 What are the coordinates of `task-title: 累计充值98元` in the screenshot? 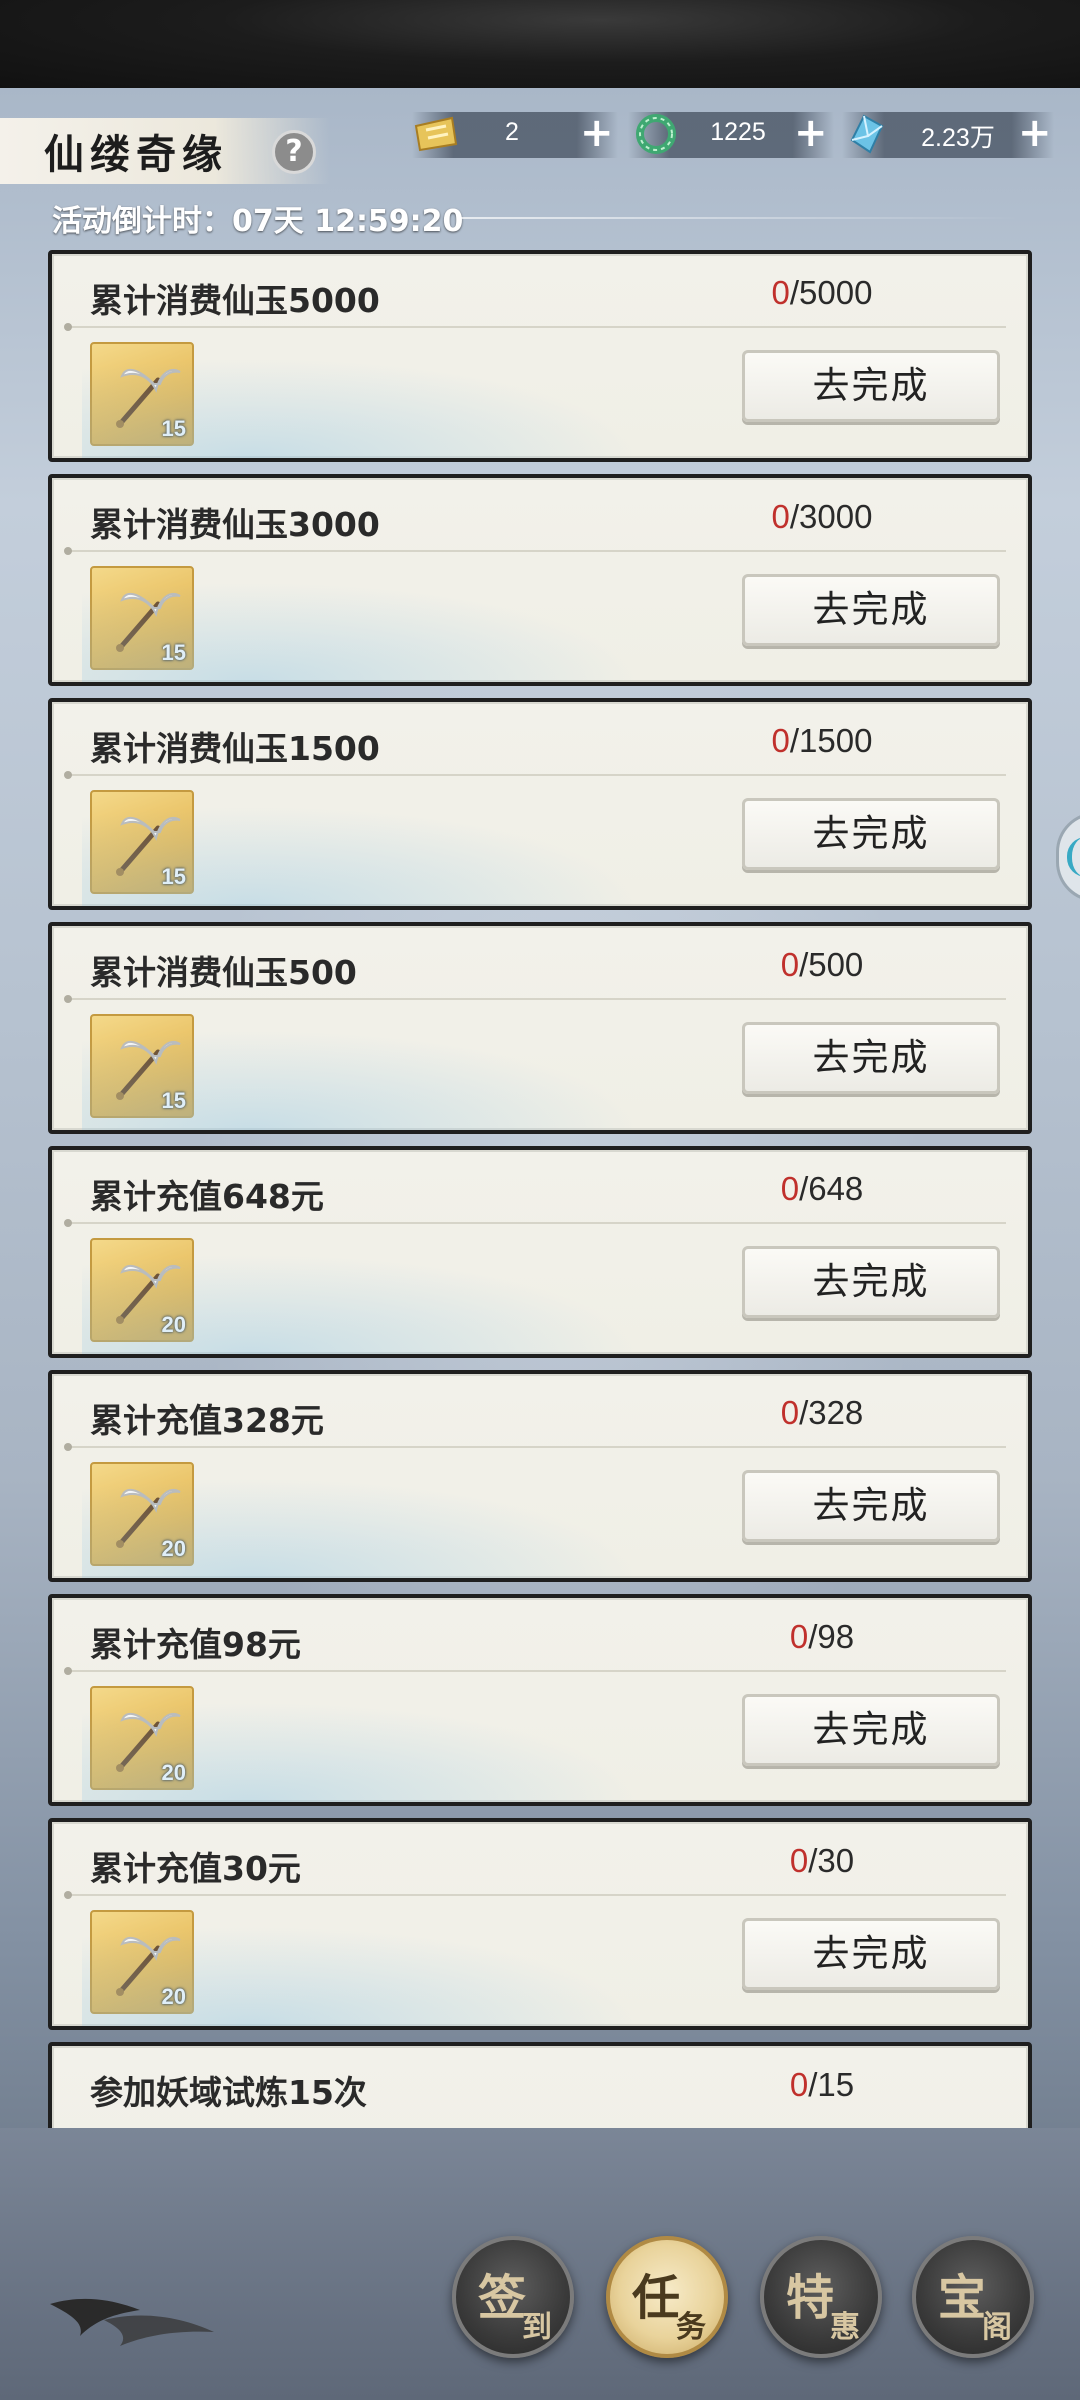 It's located at (195, 1644).